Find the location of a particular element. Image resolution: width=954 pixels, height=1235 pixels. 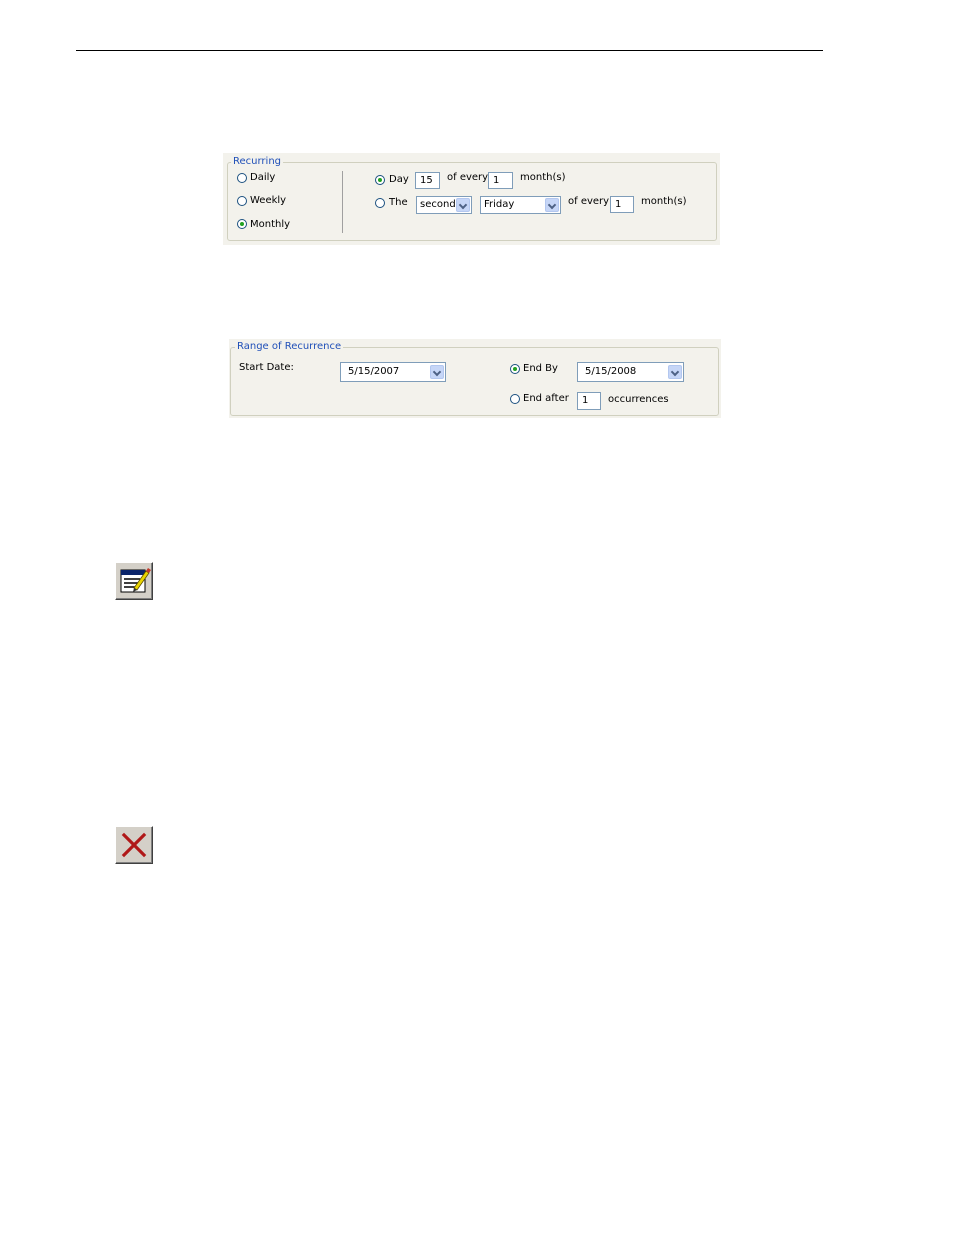

radio-the is located at coordinates (380, 203).